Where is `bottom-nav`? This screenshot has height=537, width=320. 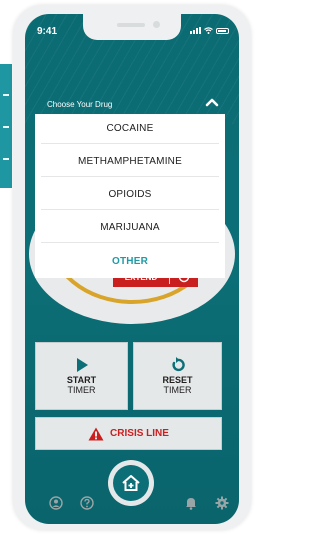 bottom-nav is located at coordinates (132, 492).